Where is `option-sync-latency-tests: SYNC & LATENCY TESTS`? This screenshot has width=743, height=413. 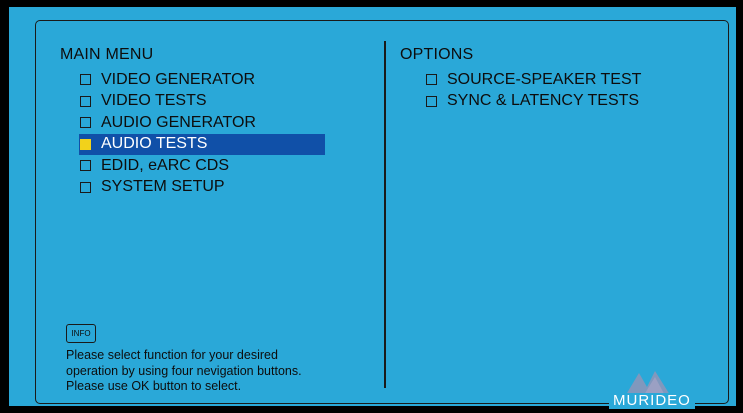 option-sync-latency-tests: SYNC & LATENCY TESTS is located at coordinates (555, 102).